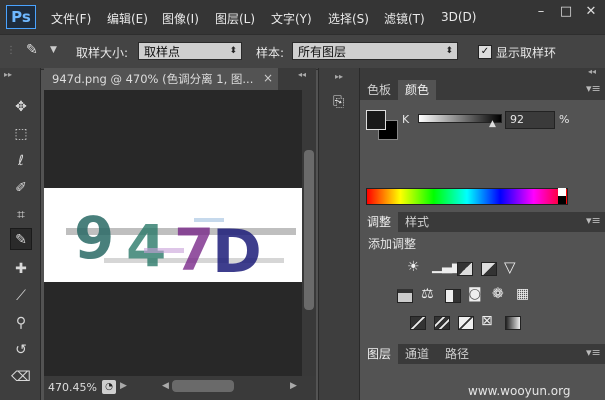 This screenshot has width=605, height=400. I want to click on show-sampling-ring-checkbox: ✓, so click(485, 52).